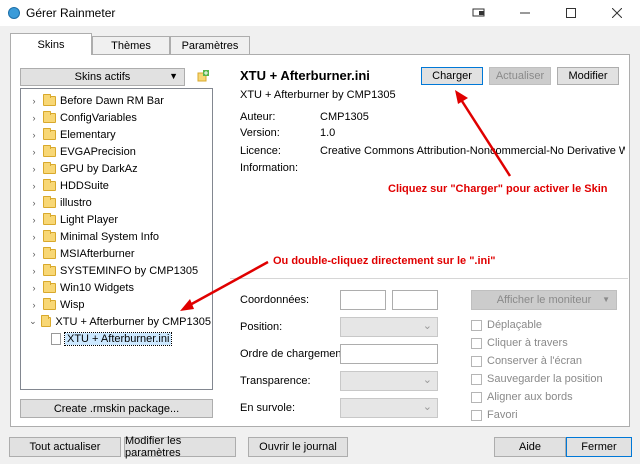 The image size is (640, 464). Describe the element at coordinates (180, 447) in the screenshot. I see `edit-settings-button: Modifier les paramètres` at that location.